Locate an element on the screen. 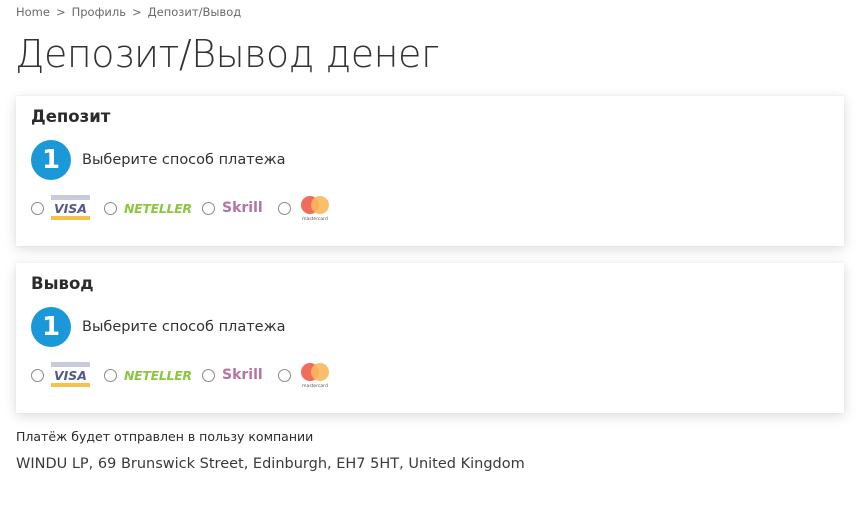 This screenshot has height=506, width=865. deposit-skrill-radio is located at coordinates (208, 208).